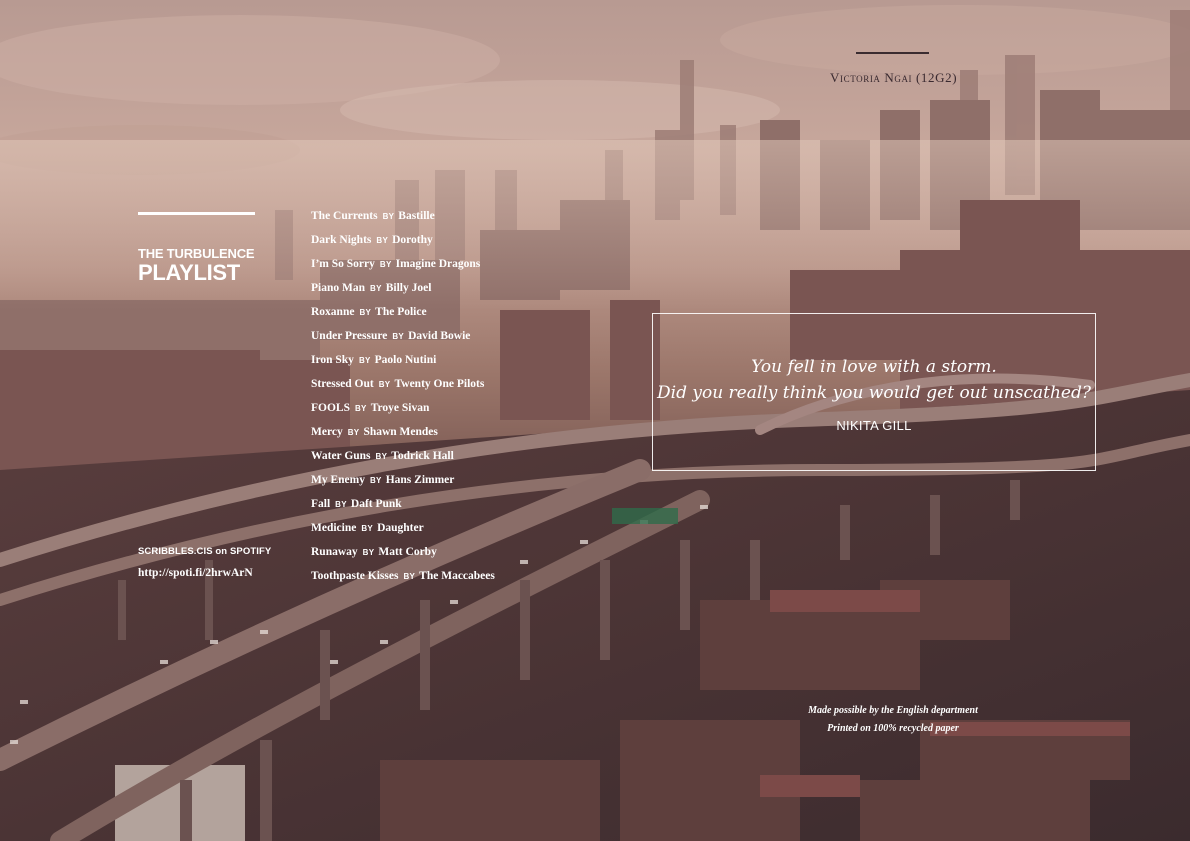 The width and height of the screenshot is (1190, 841). Describe the element at coordinates (438, 264) in the screenshot. I see `track-artist: Imagine Dragons` at that location.